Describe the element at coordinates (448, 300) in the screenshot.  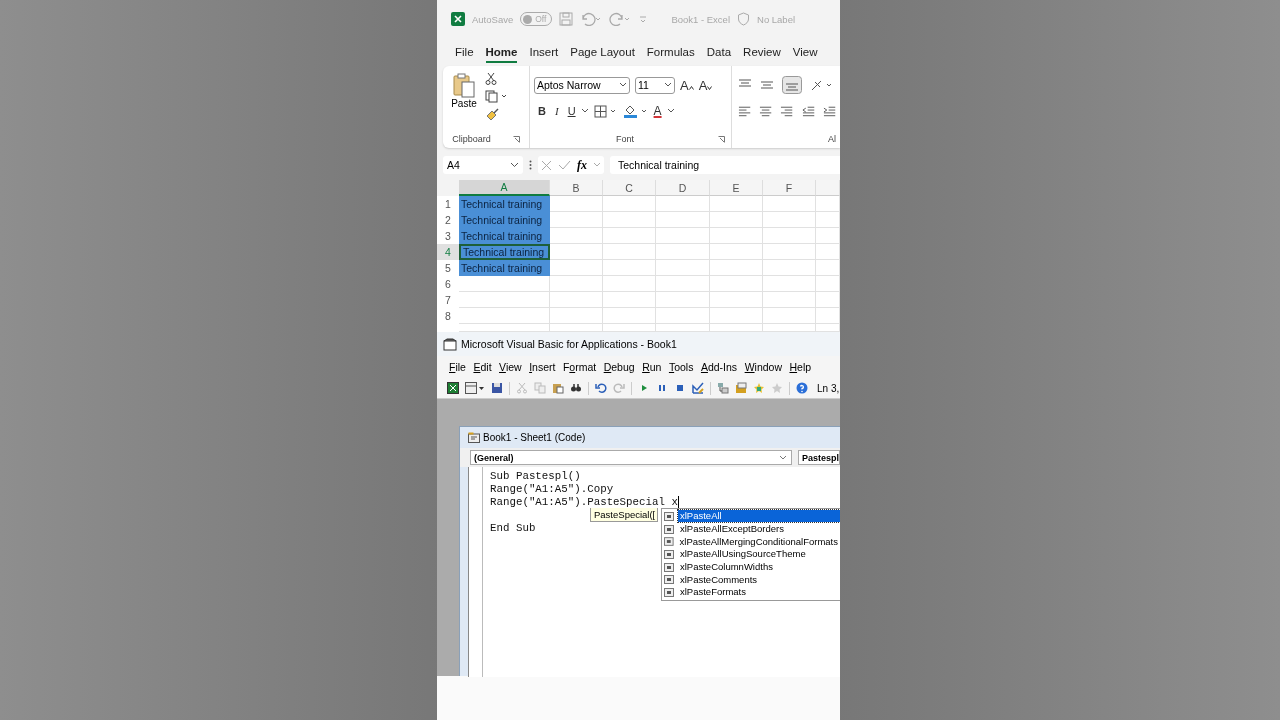
I see `row-header: 7` at that location.